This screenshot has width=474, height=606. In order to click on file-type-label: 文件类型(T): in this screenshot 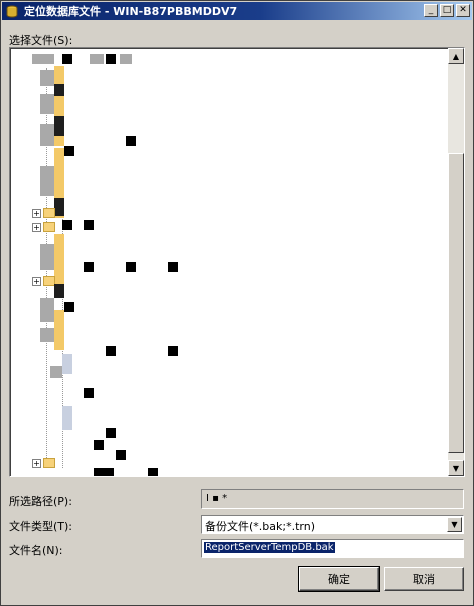, I will do `click(41, 526)`.